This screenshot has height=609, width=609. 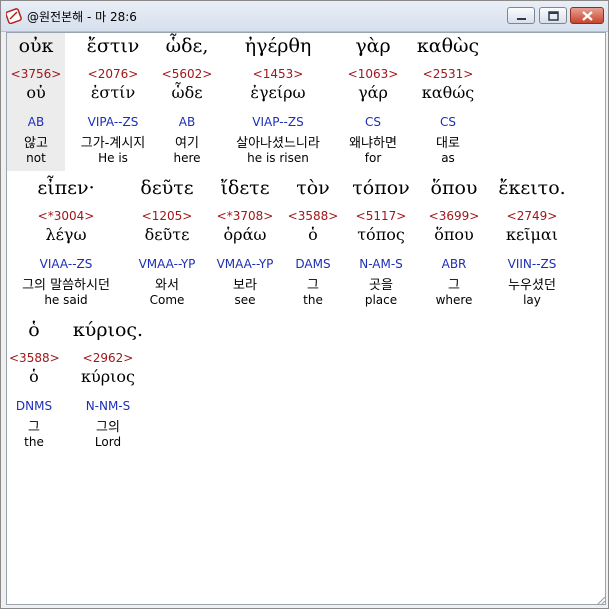 What do you see at coordinates (66, 234) in the screenshot?
I see `lemma: λέγω` at bounding box center [66, 234].